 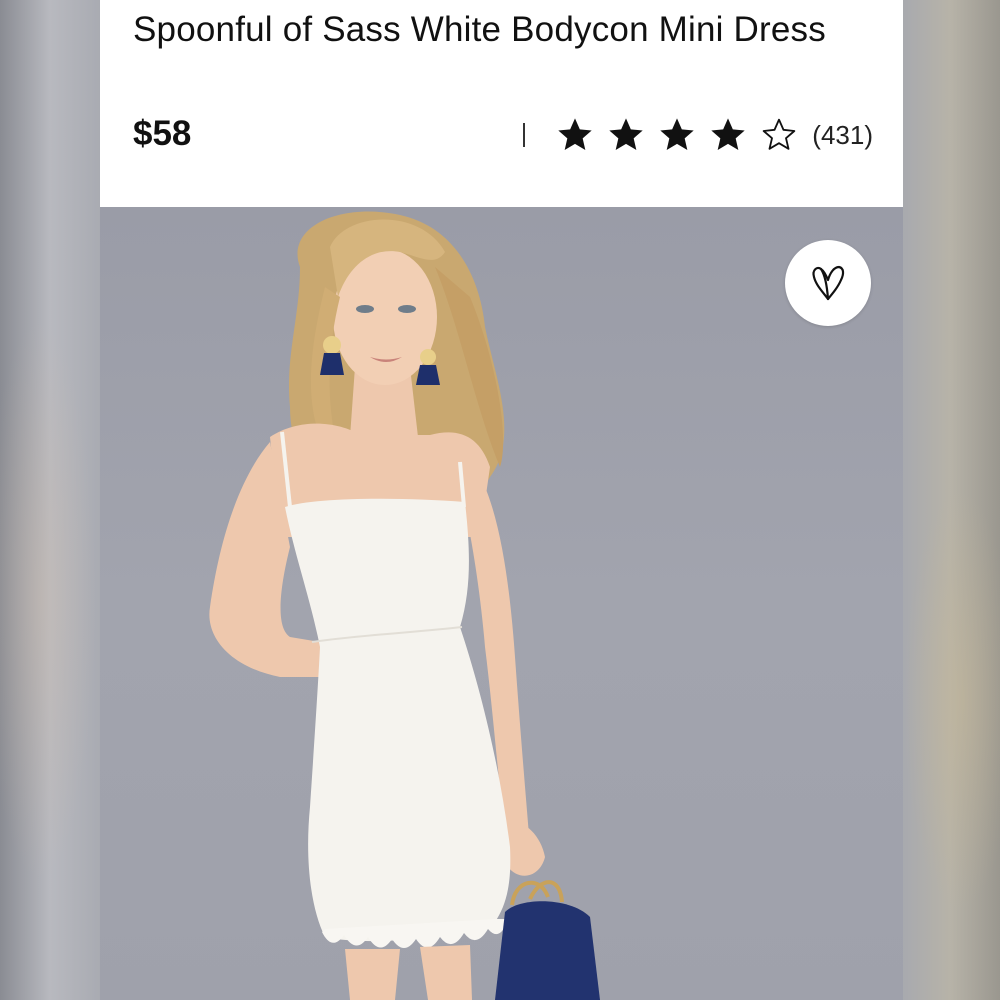 I want to click on favorite-button, so click(x=828, y=283).